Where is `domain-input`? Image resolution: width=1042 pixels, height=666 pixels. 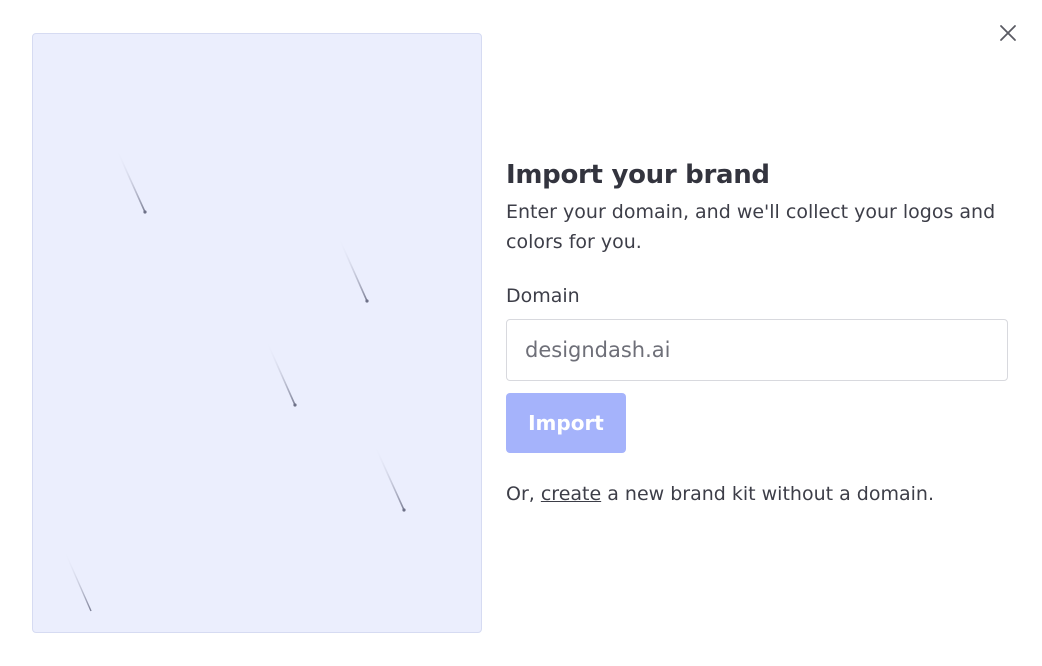
domain-input is located at coordinates (757, 350).